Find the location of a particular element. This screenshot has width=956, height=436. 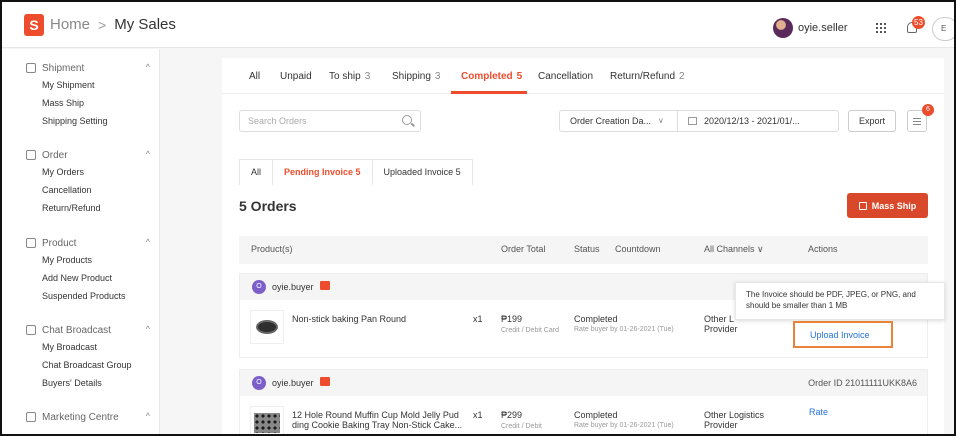

sidebar-item-my-orders: My Orders is located at coordinates (63, 172).